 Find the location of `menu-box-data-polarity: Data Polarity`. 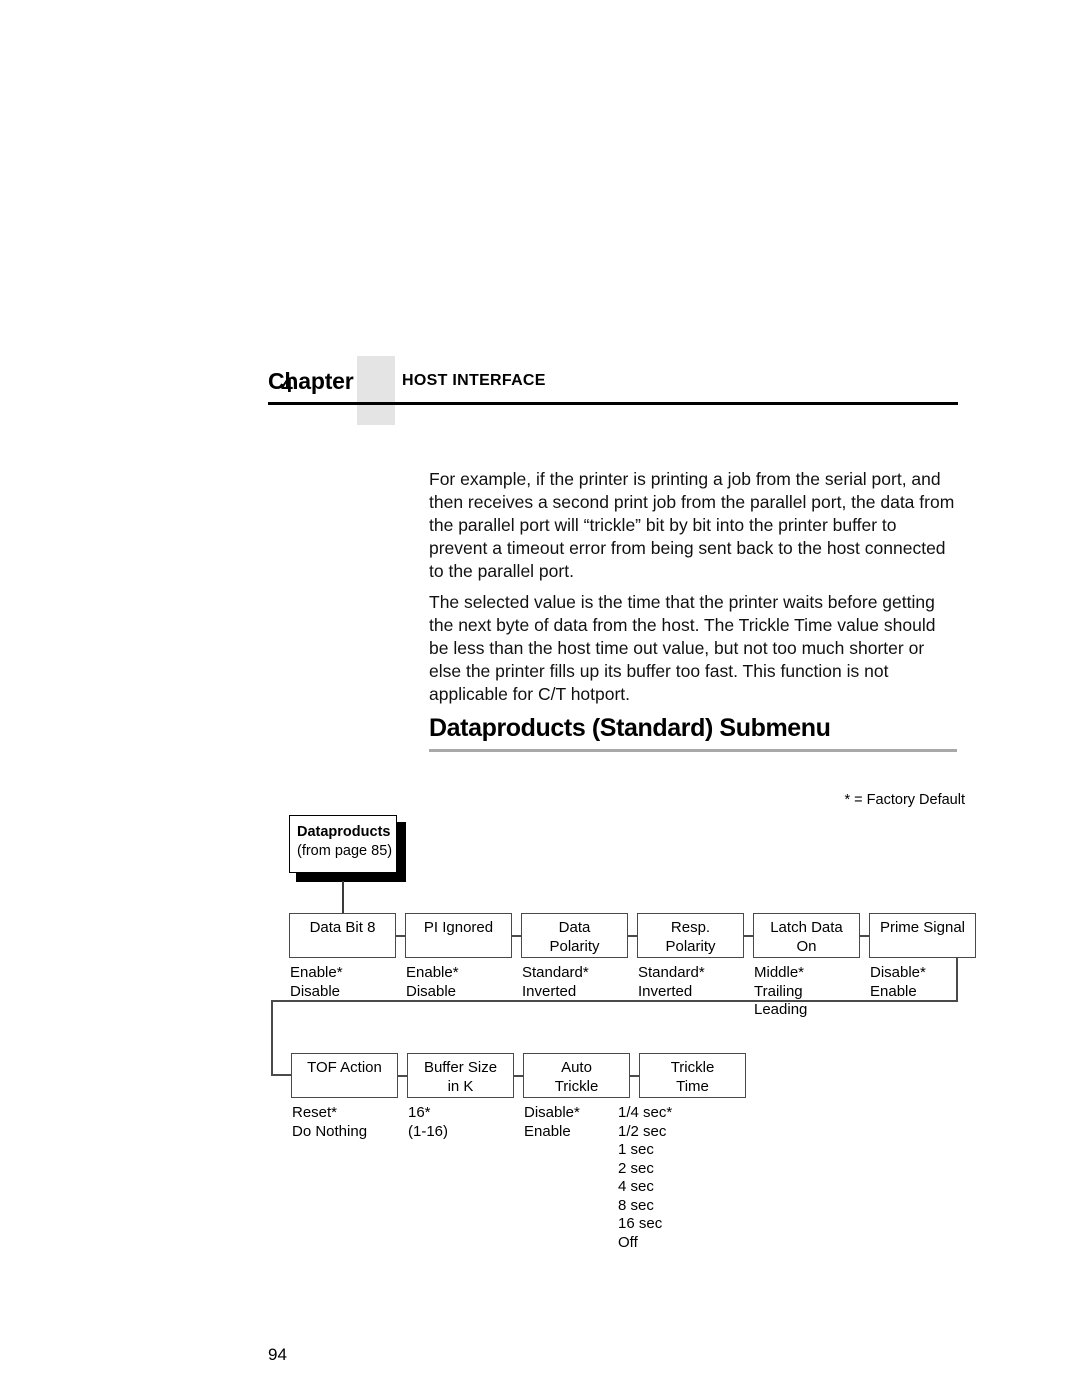

menu-box-data-polarity: Data Polarity is located at coordinates (574, 935).